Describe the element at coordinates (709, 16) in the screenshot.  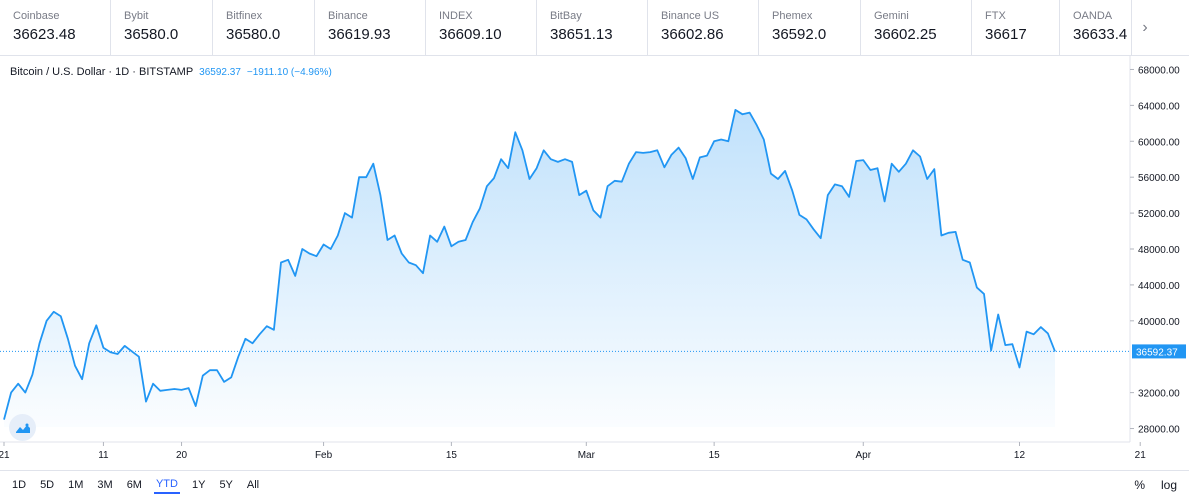
I see `ticker-name: Binance US` at that location.